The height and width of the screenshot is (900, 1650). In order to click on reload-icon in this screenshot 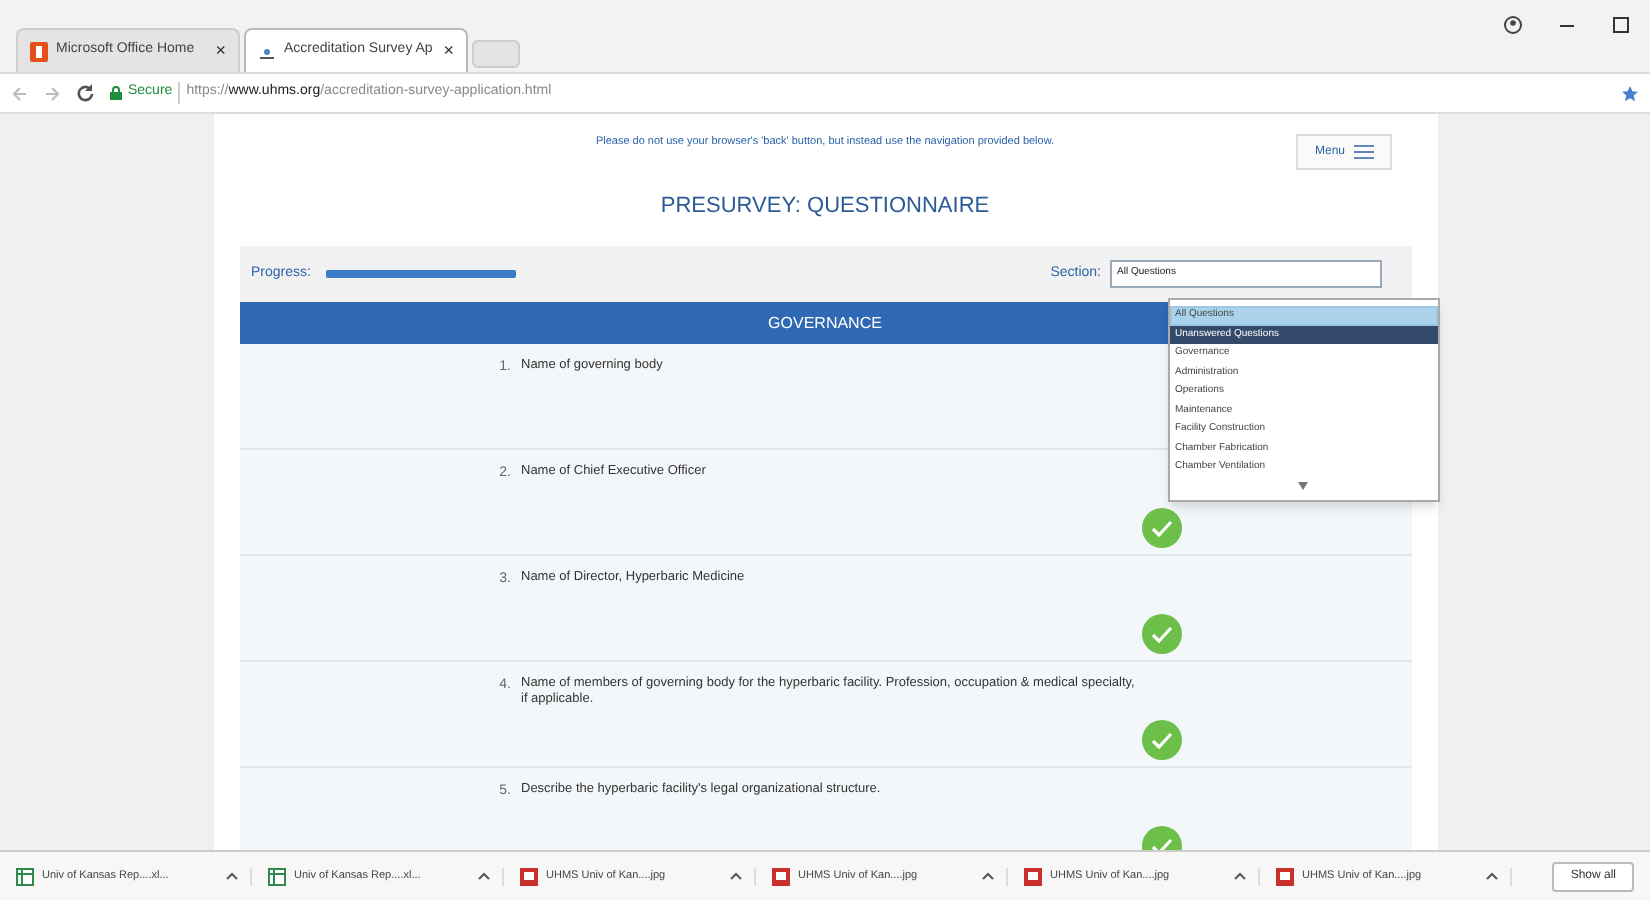, I will do `click(85, 93)`.